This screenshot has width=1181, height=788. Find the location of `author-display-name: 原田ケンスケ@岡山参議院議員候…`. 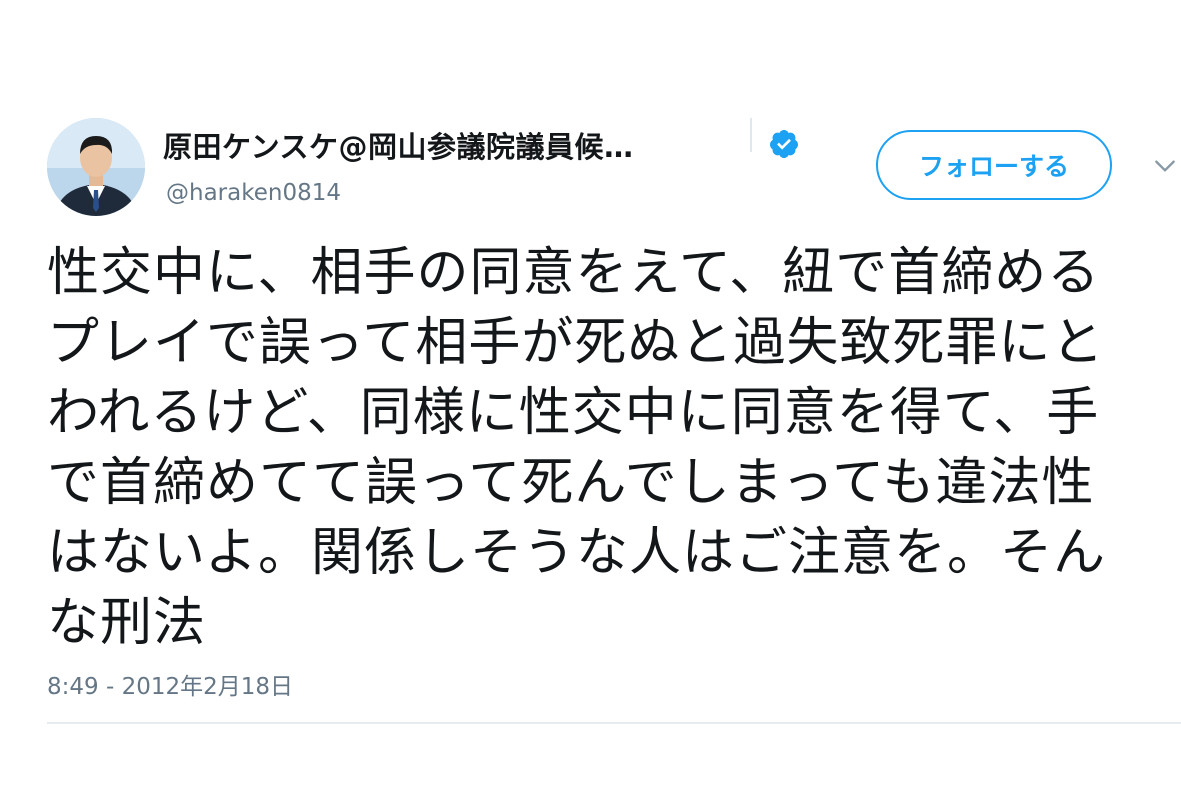

author-display-name: 原田ケンスケ@岡山参議院議員候… is located at coordinates (398, 145).